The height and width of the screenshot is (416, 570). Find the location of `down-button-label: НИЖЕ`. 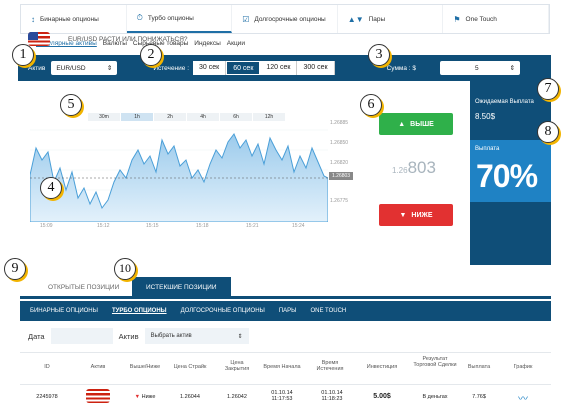

down-button-label: НИЖЕ is located at coordinates (422, 215).